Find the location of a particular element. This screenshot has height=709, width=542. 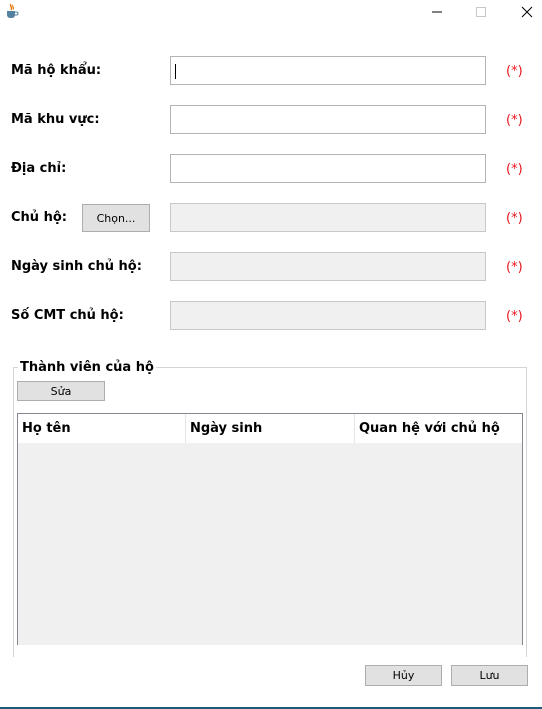

so-cmt-chu-ho-field is located at coordinates (328, 315).